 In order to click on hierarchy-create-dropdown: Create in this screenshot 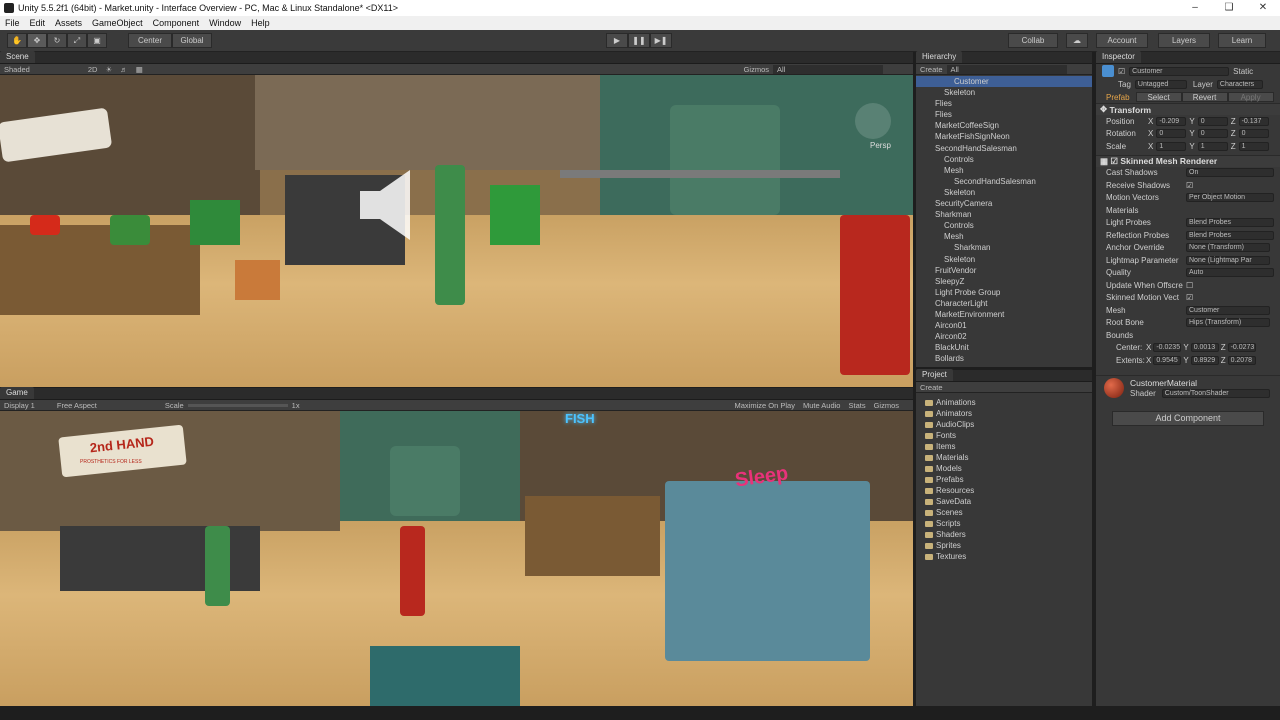, I will do `click(931, 69)`.